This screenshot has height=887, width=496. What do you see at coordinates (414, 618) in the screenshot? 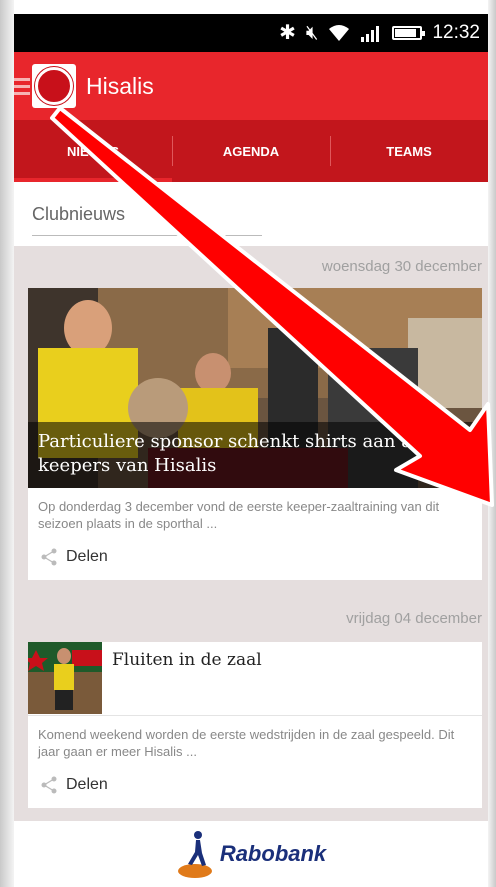
I see `date-header: vrijdag 04 december` at bounding box center [414, 618].